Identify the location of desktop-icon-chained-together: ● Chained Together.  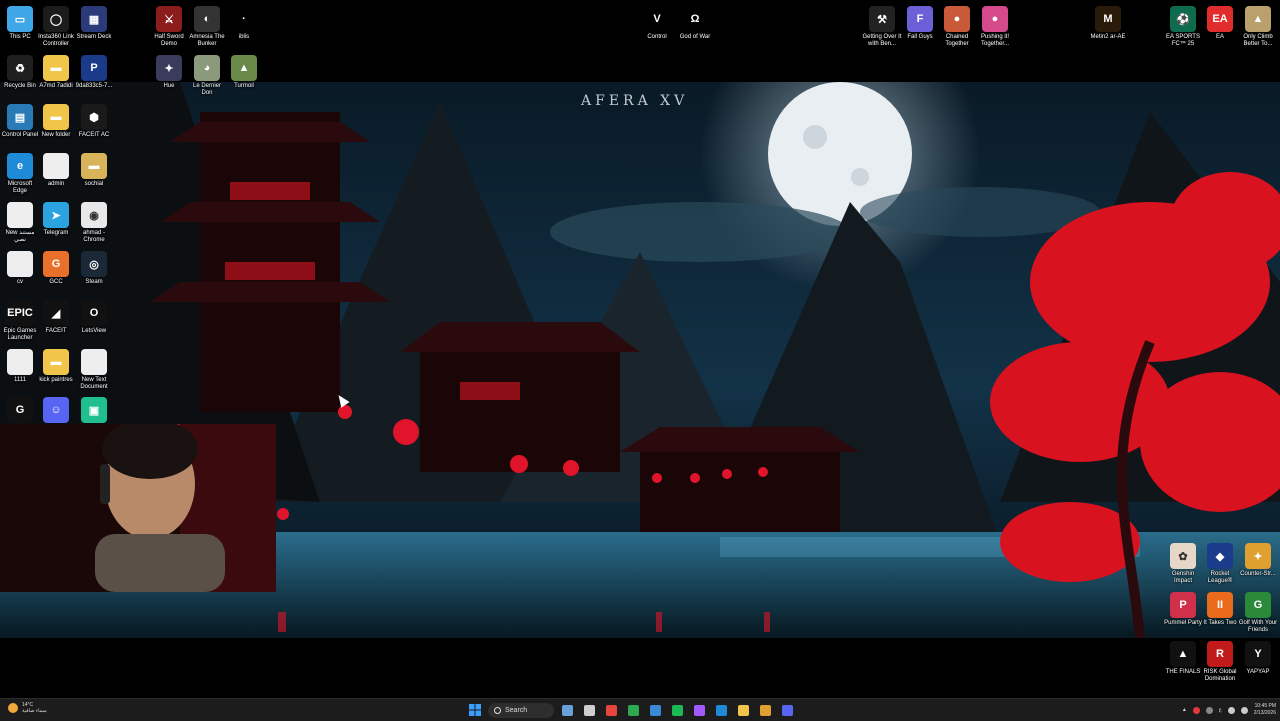
(957, 27).